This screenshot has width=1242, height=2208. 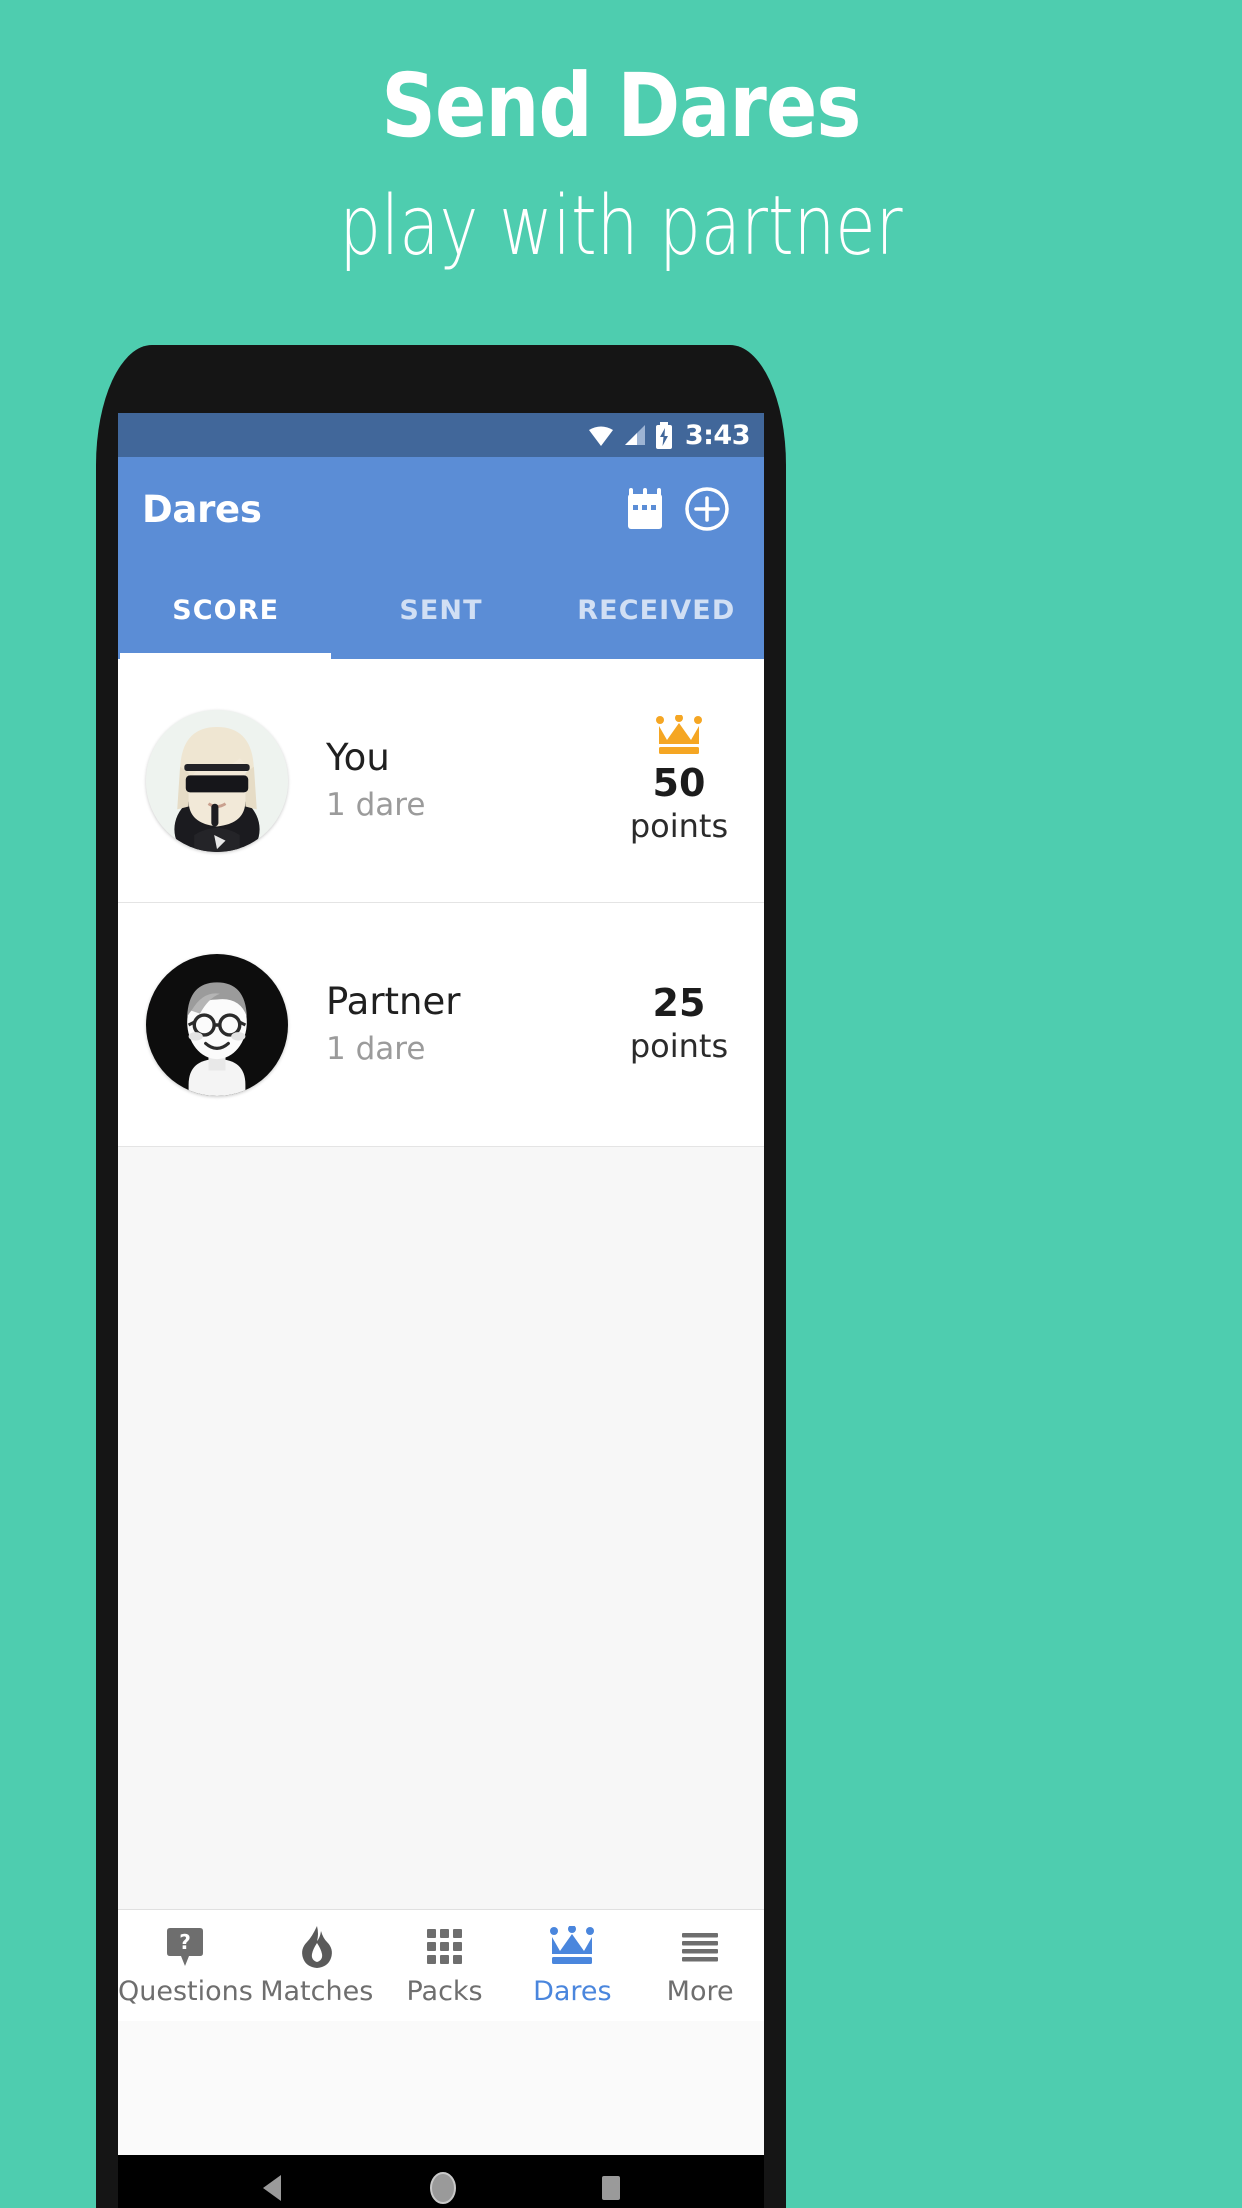 I want to click on app-bar: Dares, so click(x=441, y=509).